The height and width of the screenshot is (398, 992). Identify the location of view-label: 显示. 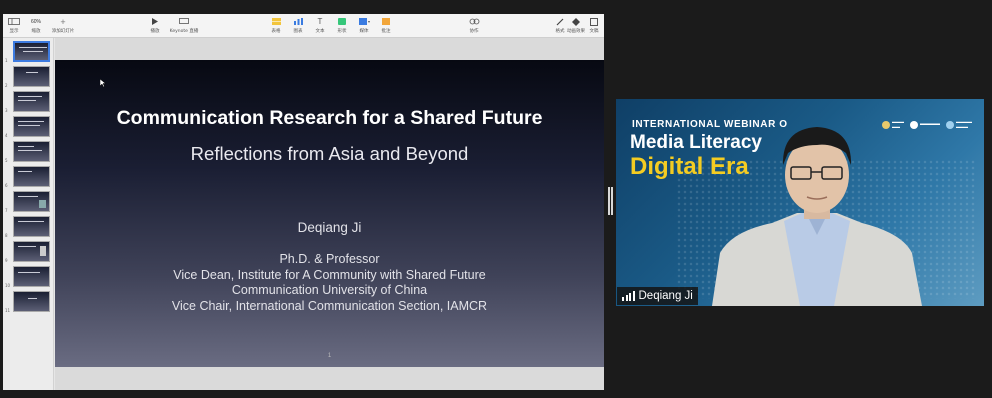
(14, 31).